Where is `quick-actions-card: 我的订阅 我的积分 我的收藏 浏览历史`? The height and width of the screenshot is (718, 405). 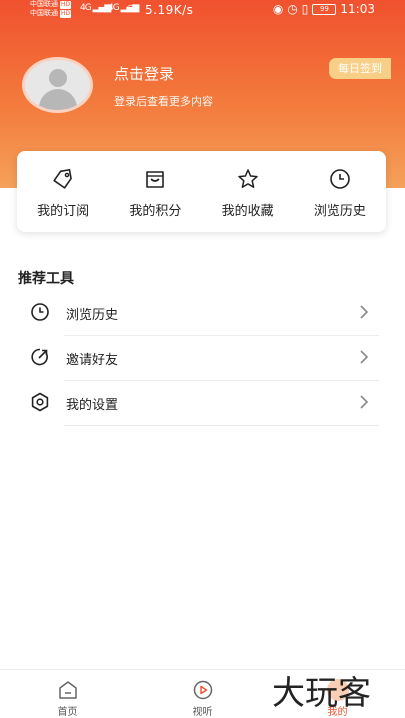 quick-actions-card: 我的订阅 我的积分 我的收藏 浏览历史 is located at coordinates (201, 191).